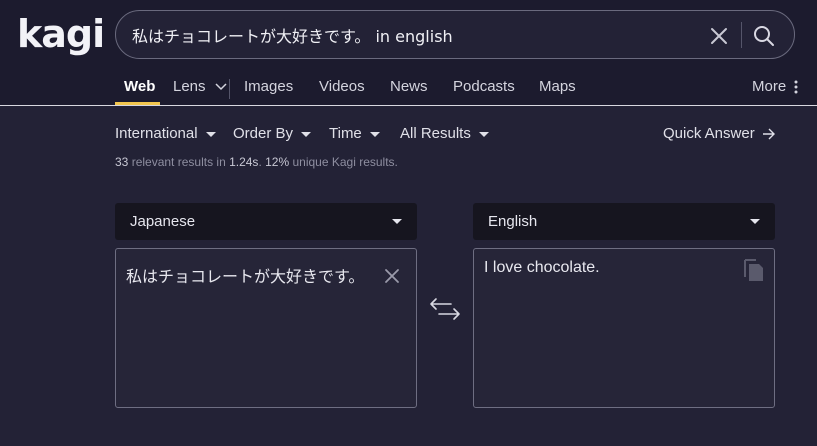  I want to click on search-box, so click(455, 34).